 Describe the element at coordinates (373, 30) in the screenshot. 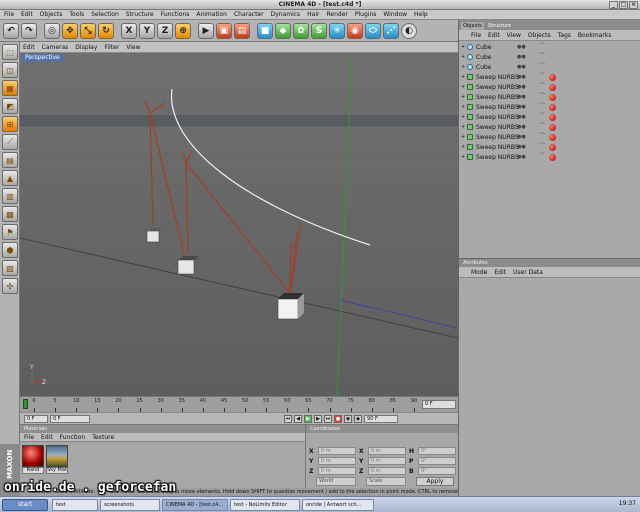

I see `deformer-icon: ⬭` at that location.